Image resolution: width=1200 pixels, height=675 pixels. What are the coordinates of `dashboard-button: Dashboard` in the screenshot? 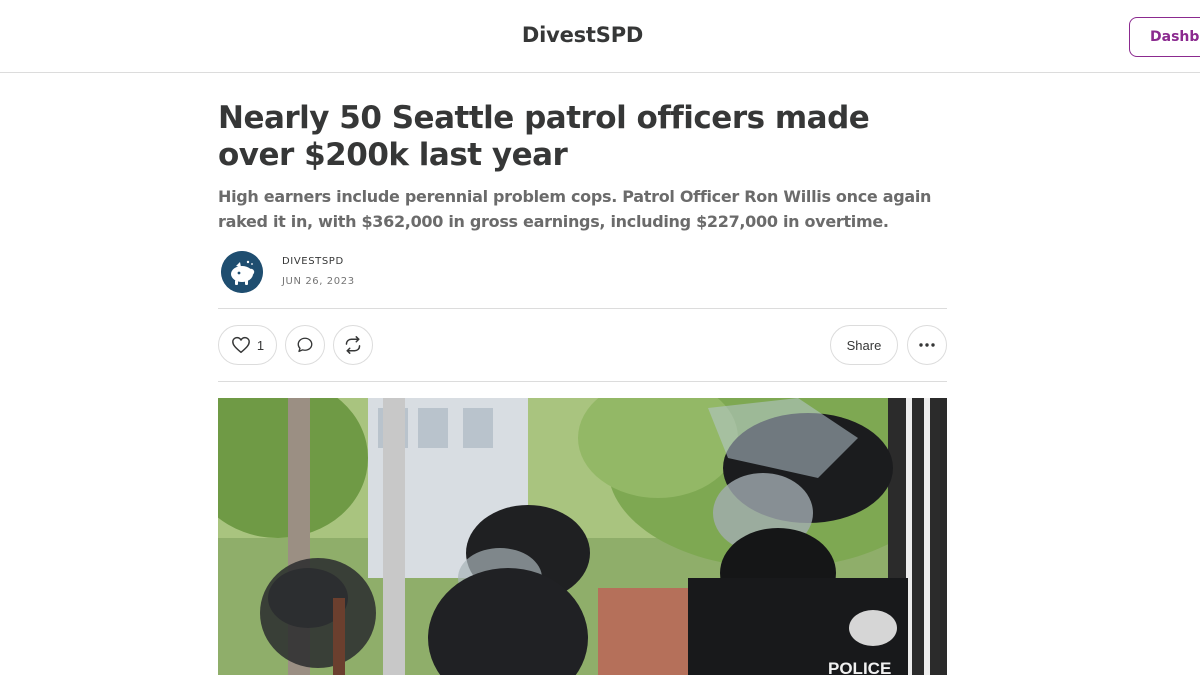 It's located at (1164, 37).